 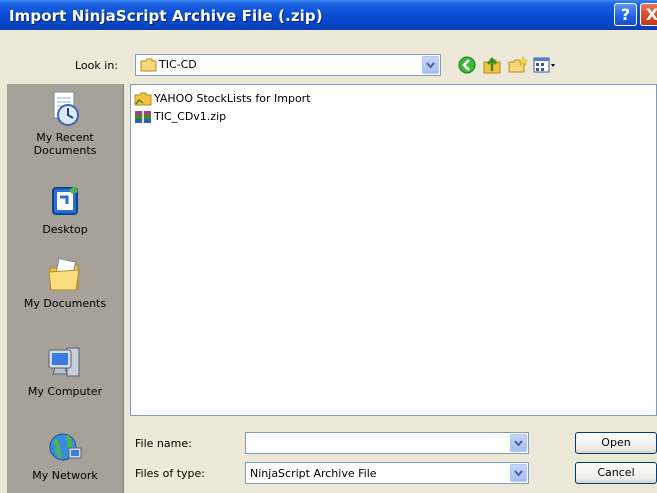 I want to click on my-documents-icon, so click(x=64, y=274).